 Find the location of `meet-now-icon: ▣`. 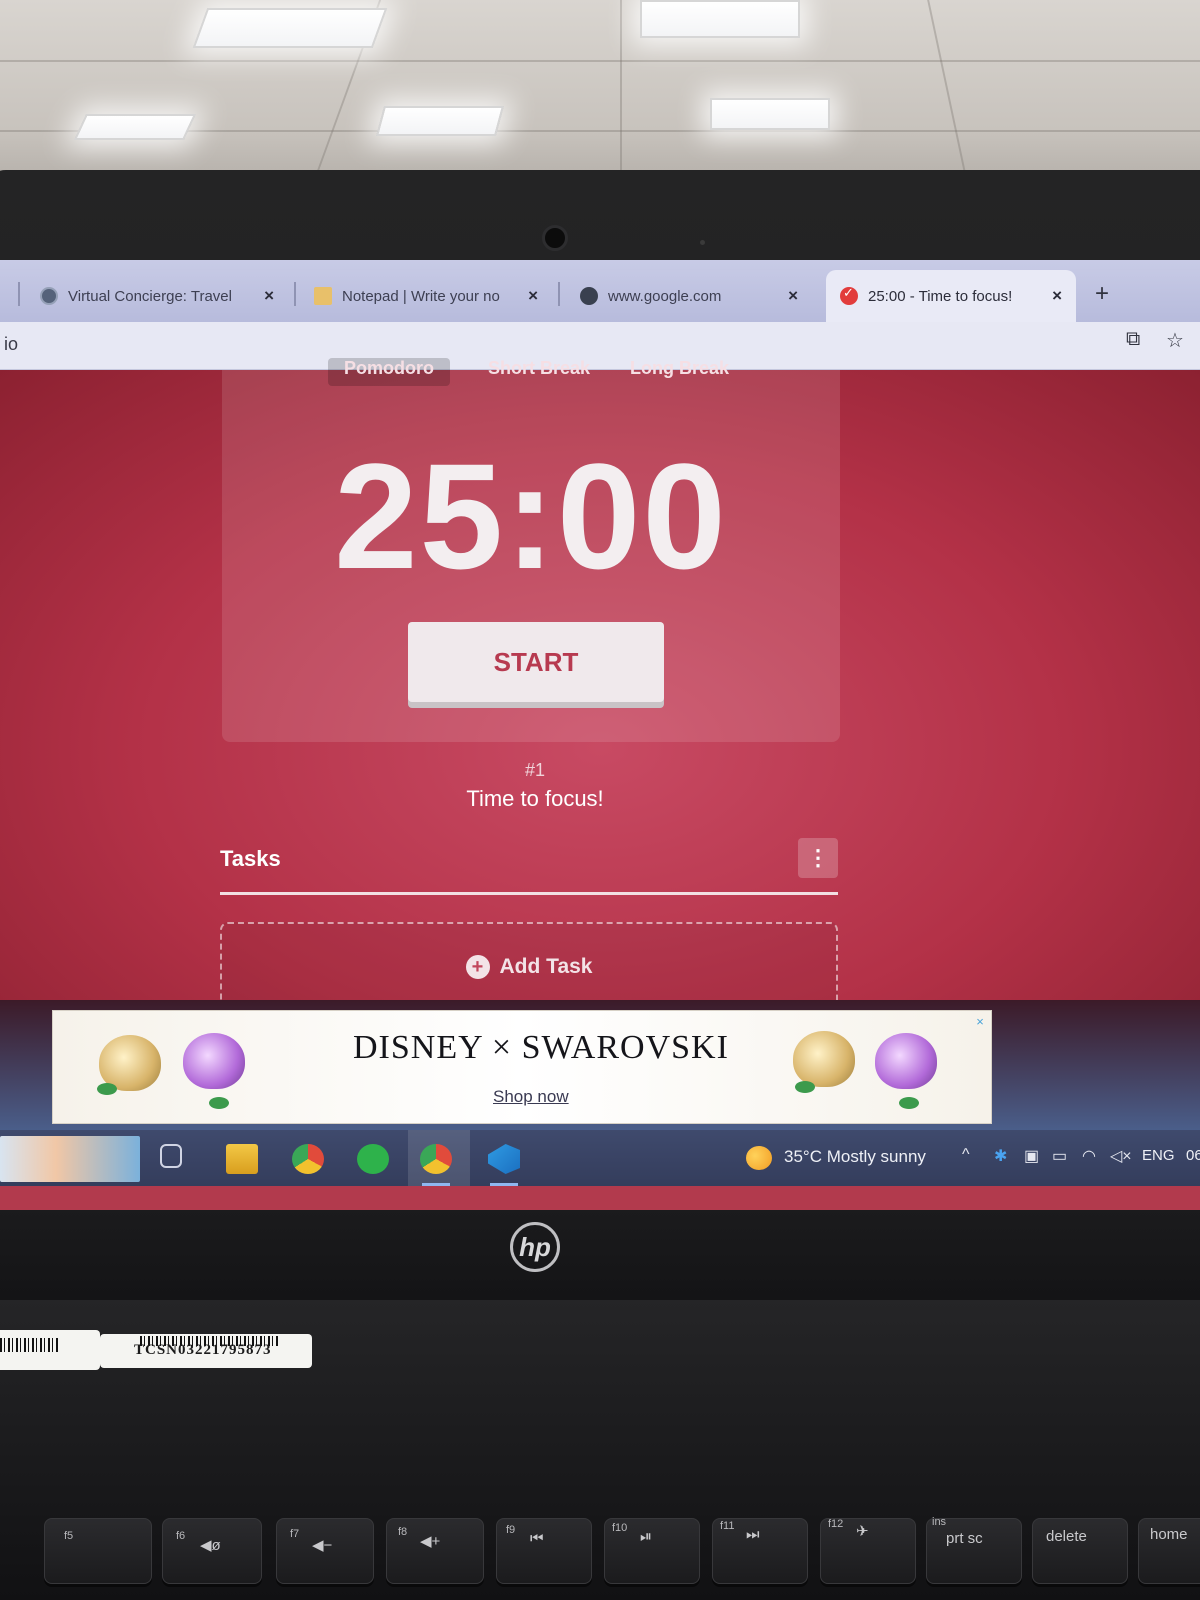

meet-now-icon: ▣ is located at coordinates (1031, 1156).